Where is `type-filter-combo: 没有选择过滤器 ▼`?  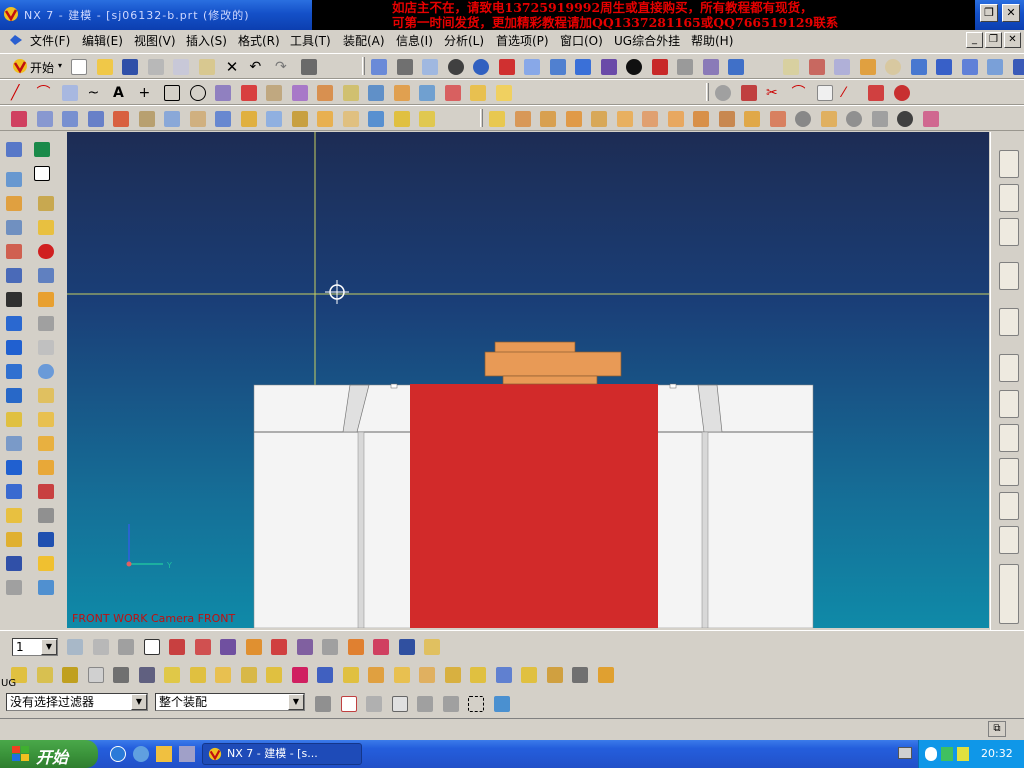 type-filter-combo: 没有选择过滤器 ▼ is located at coordinates (77, 702).